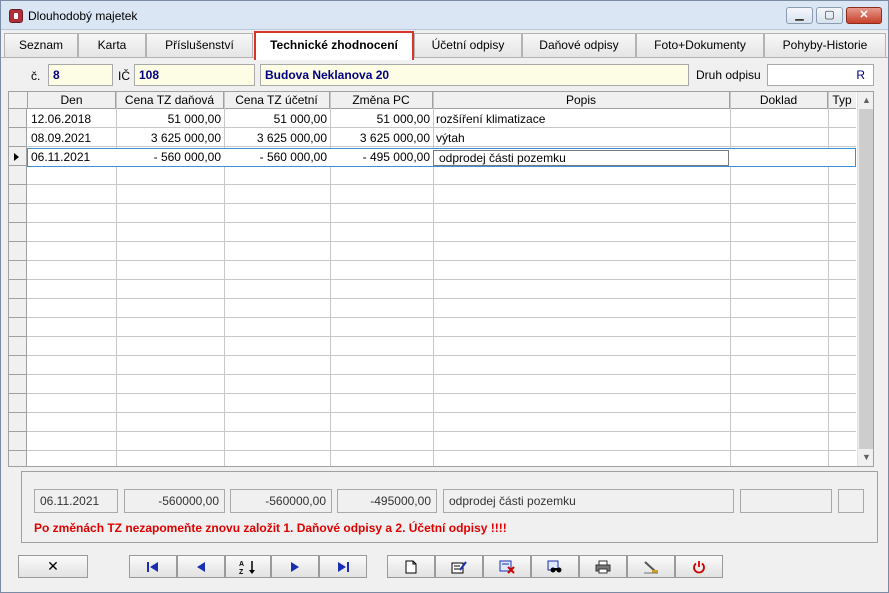 This screenshot has height=593, width=889. Describe the element at coordinates (581, 100) in the screenshot. I see `col-popis: Popis` at that location.